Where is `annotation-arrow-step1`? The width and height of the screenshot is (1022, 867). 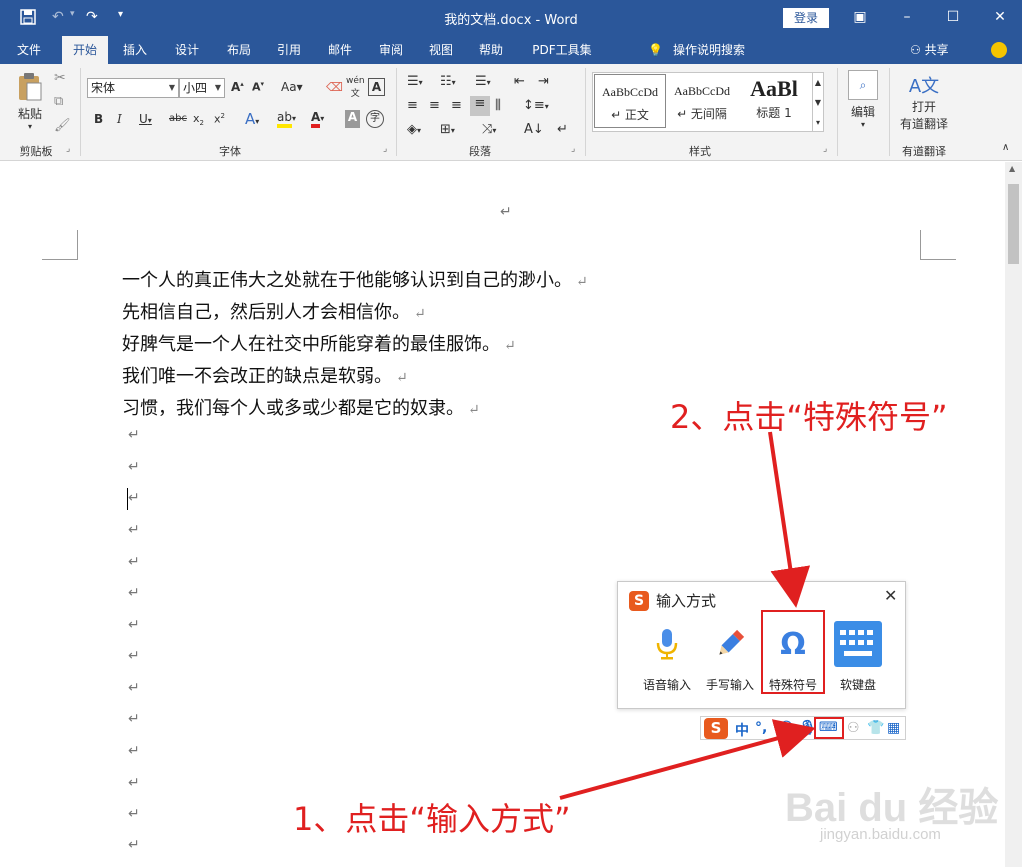 annotation-arrow-step1 is located at coordinates (687, 759).